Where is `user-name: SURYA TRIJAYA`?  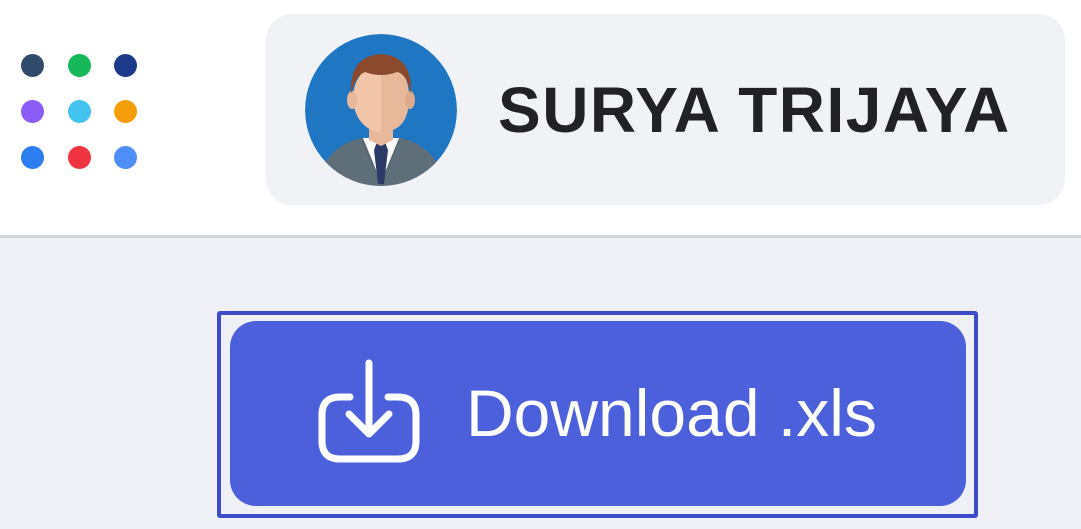
user-name: SURYA TRIJAYA is located at coordinates (754, 110).